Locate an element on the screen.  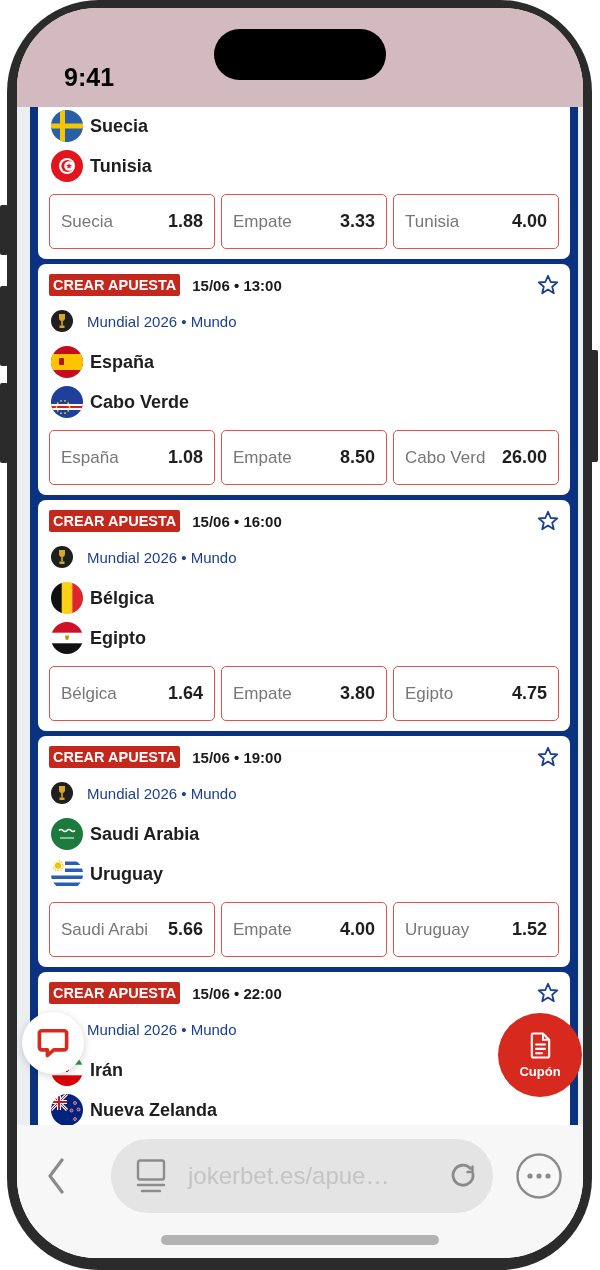
match-datetime: 15/06 • 22:00 is located at coordinates (237, 993).